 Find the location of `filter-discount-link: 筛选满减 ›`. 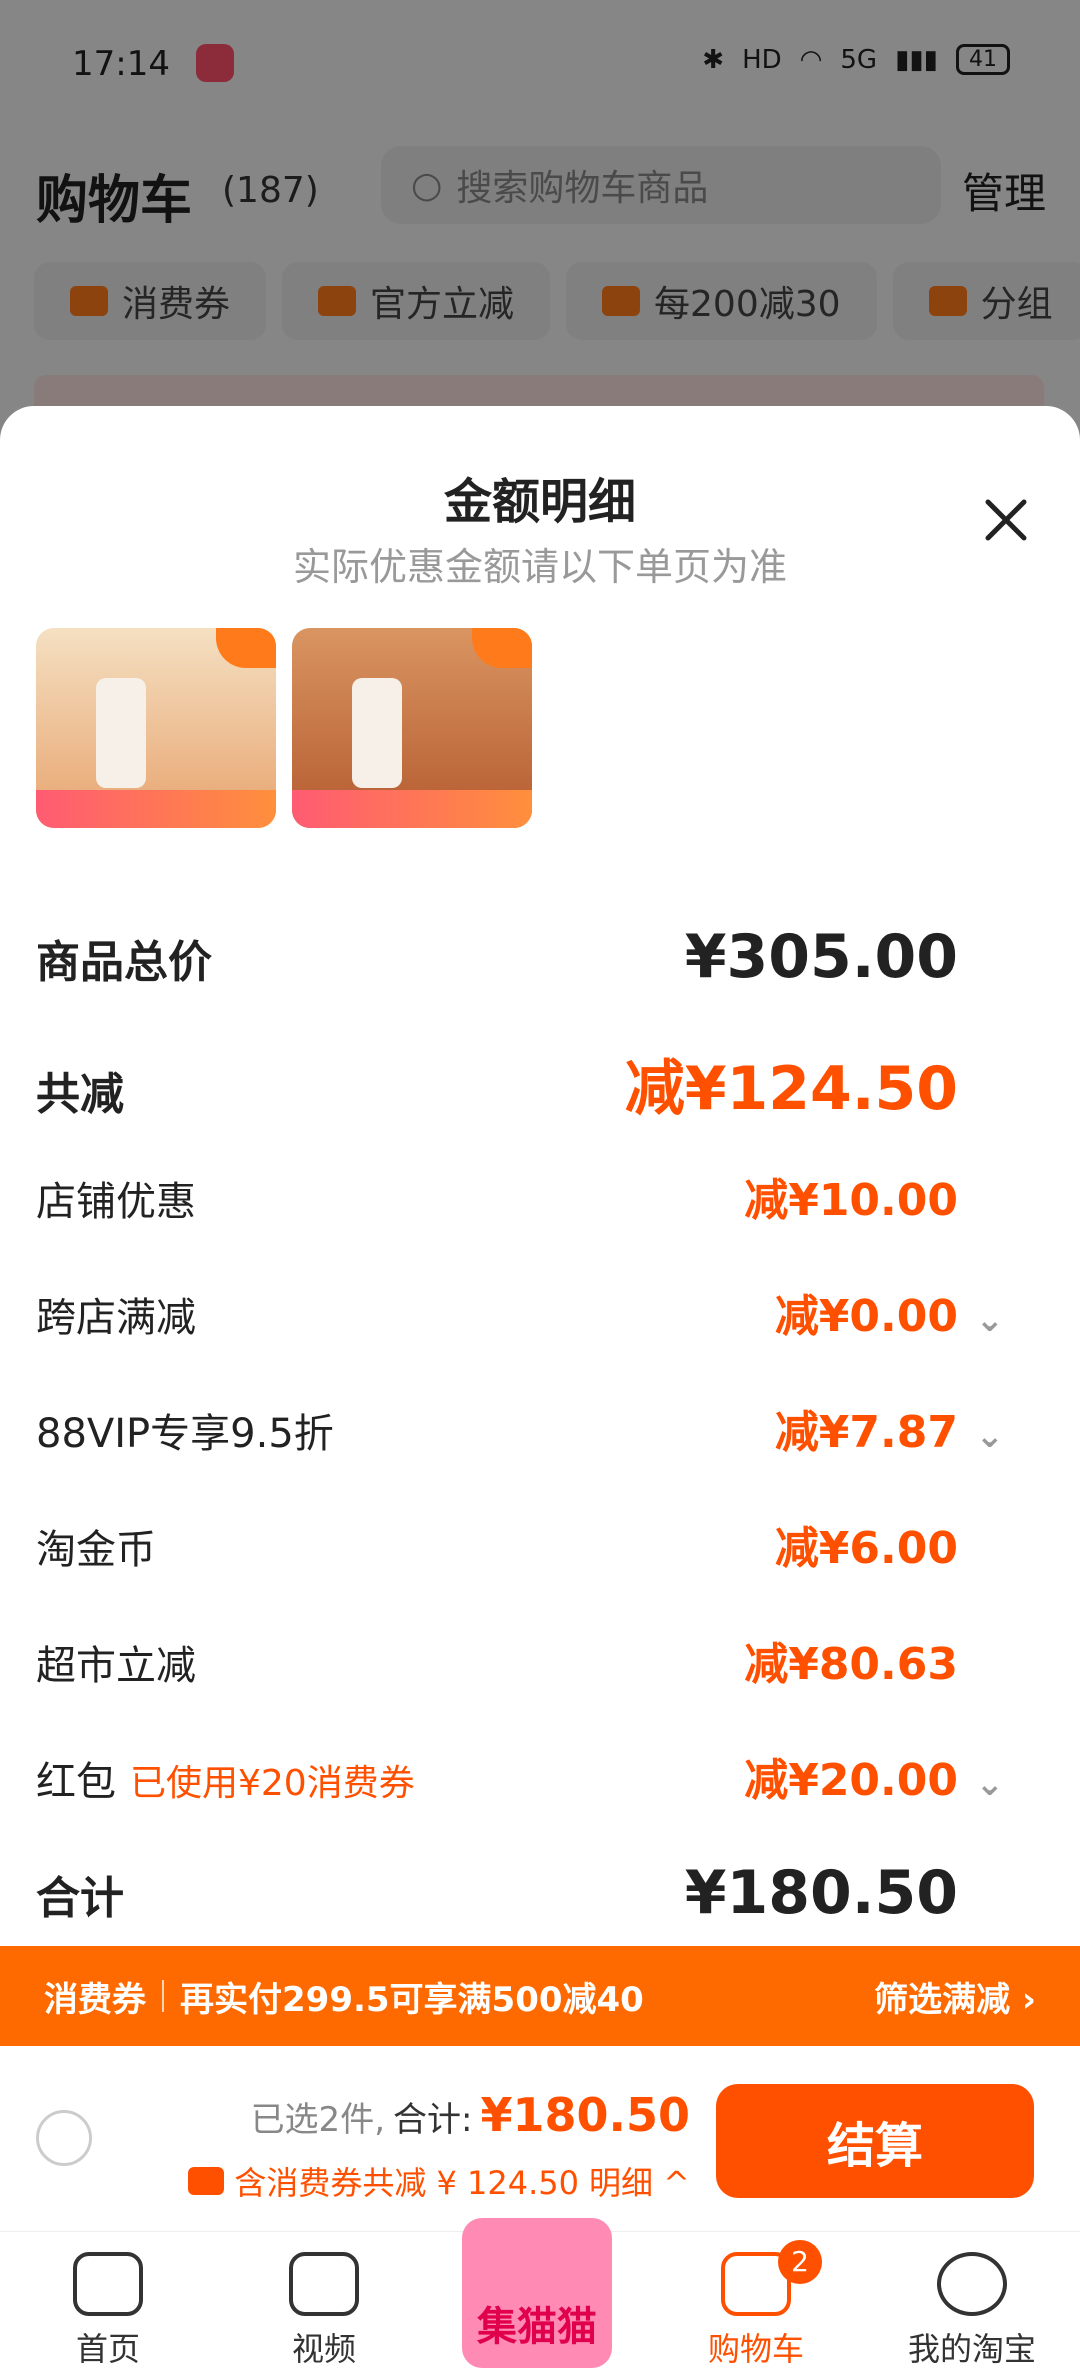

filter-discount-link: 筛选满减 › is located at coordinates (955, 1996).